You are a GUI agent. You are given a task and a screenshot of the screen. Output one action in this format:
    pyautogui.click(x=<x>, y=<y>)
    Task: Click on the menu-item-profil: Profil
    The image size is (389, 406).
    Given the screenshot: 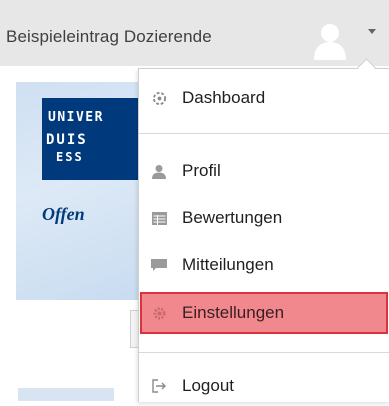 What is the action you would take?
    pyautogui.click(x=264, y=171)
    